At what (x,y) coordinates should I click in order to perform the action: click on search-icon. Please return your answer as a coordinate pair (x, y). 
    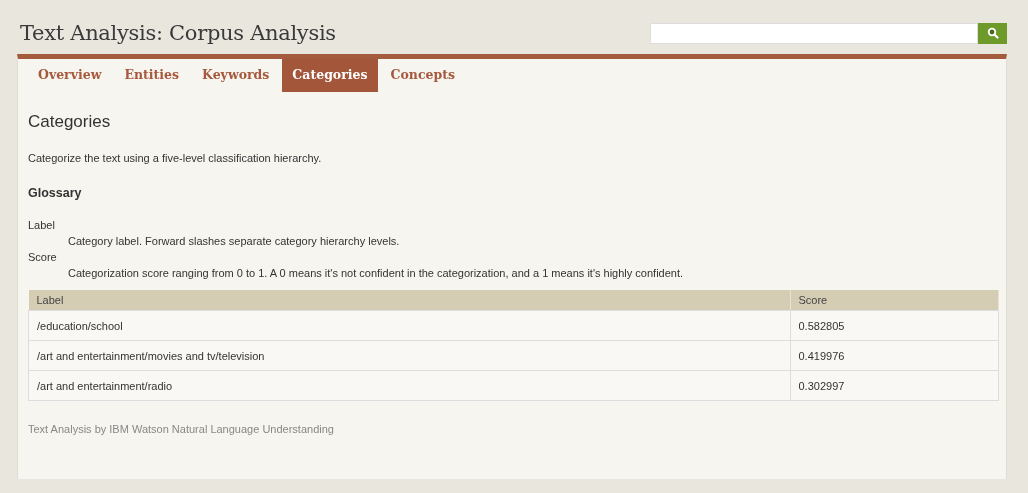
    Looking at the image, I should click on (992, 33).